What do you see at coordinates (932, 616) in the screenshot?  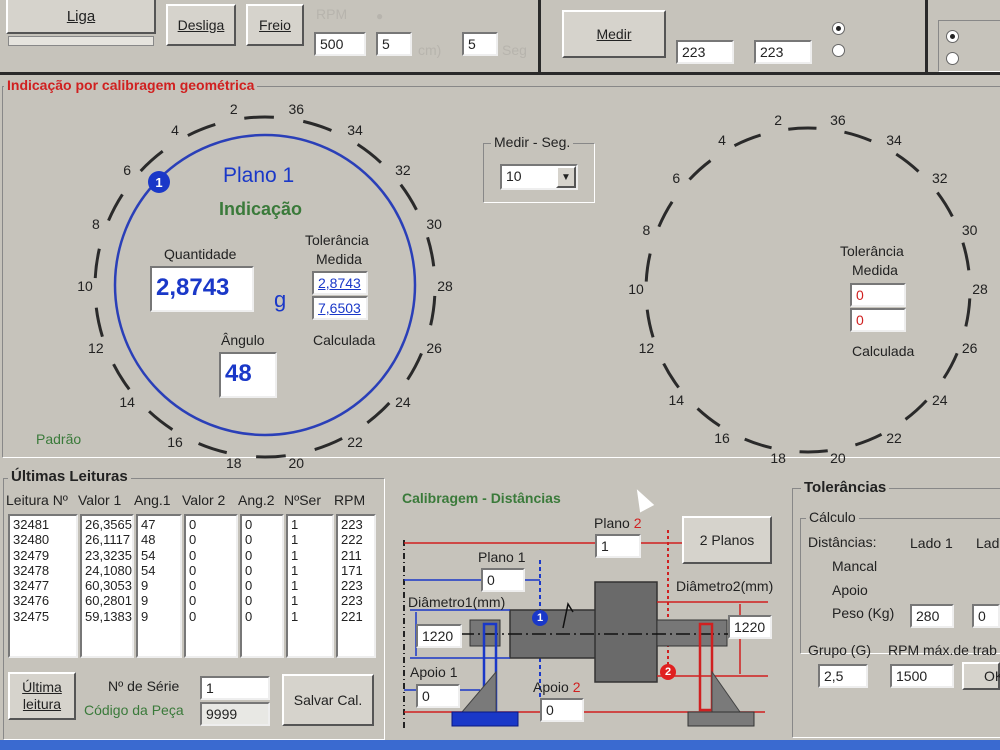 I see `peso-field-1: 280` at bounding box center [932, 616].